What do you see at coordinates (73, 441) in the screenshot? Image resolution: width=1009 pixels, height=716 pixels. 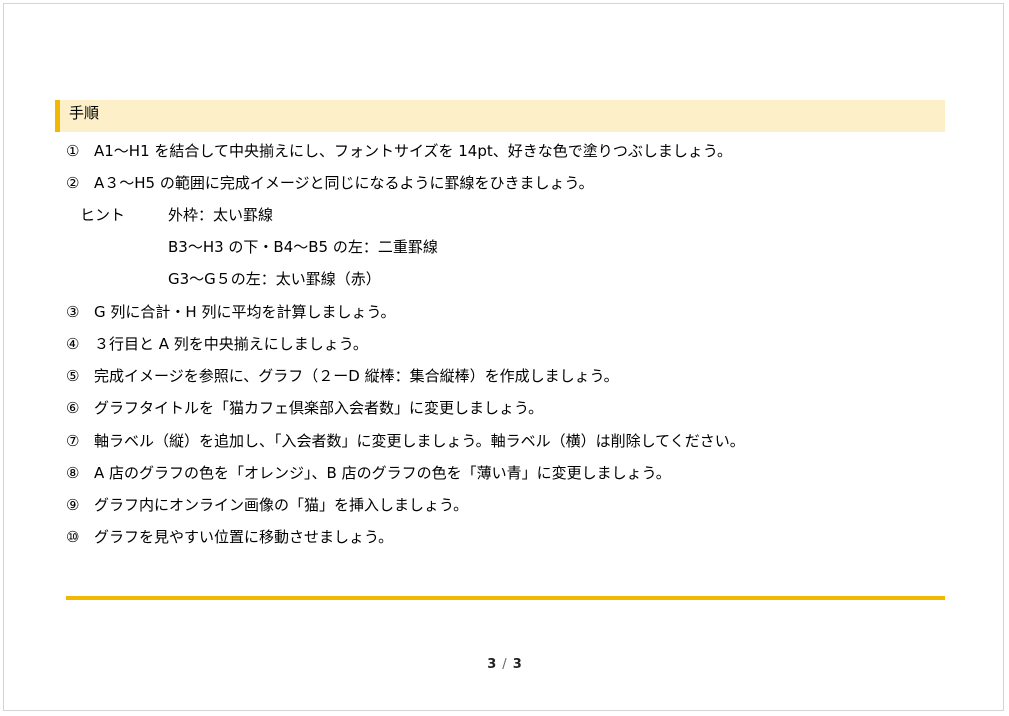 I see `step-number: ⑦` at bounding box center [73, 441].